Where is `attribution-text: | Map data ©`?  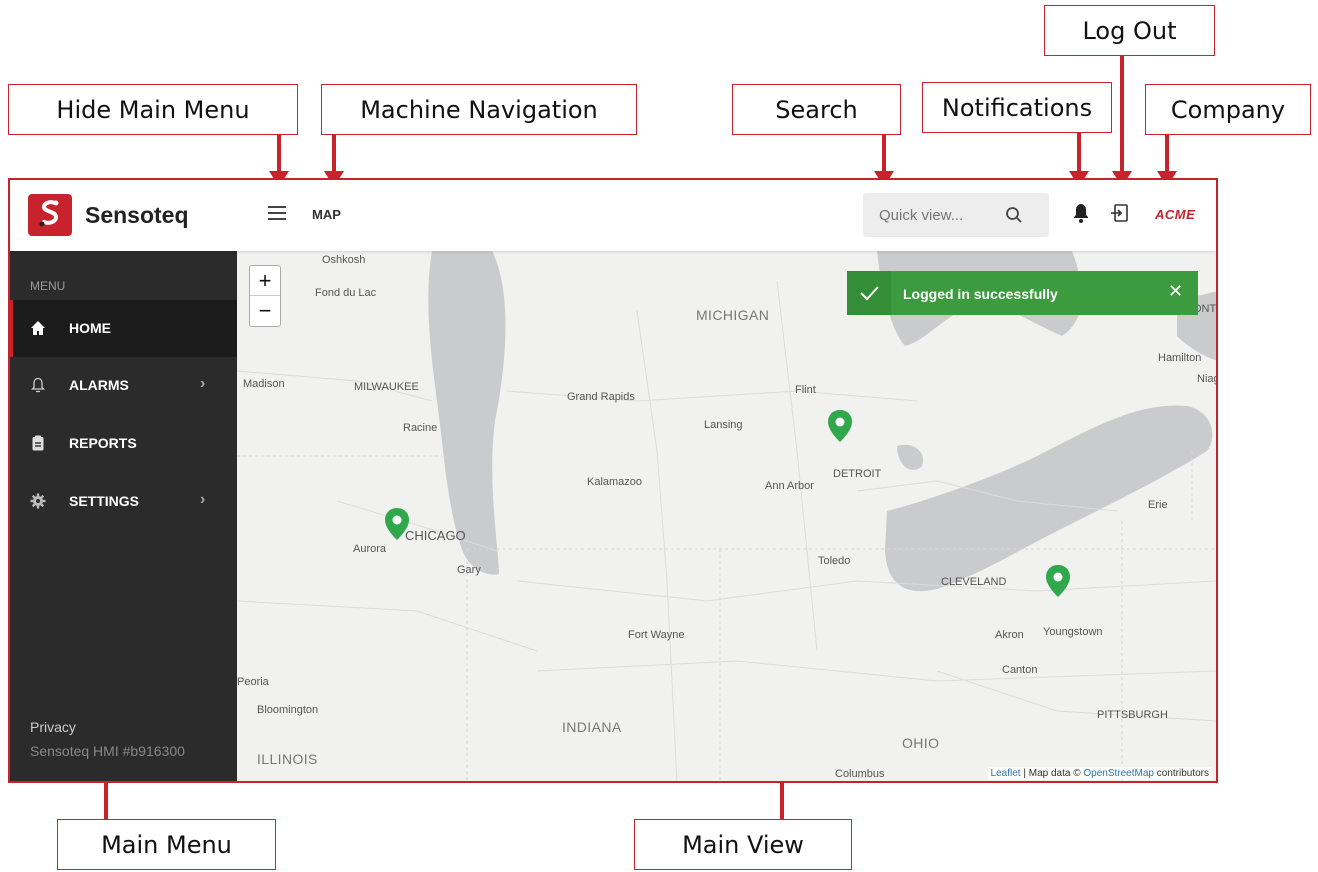
attribution-text: | Map data © is located at coordinates (1052, 773).